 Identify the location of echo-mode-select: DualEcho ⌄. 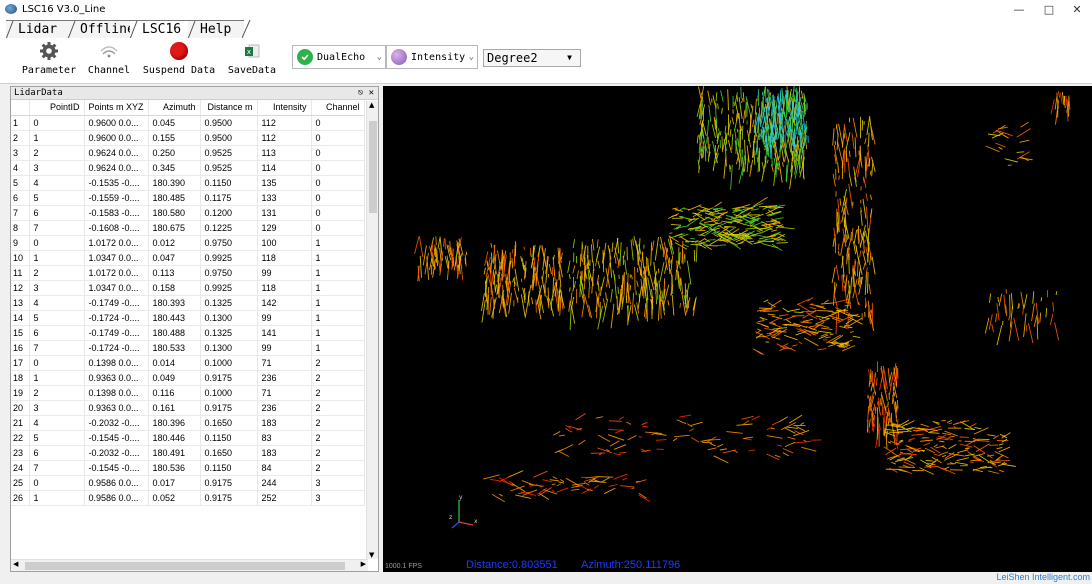
(339, 57).